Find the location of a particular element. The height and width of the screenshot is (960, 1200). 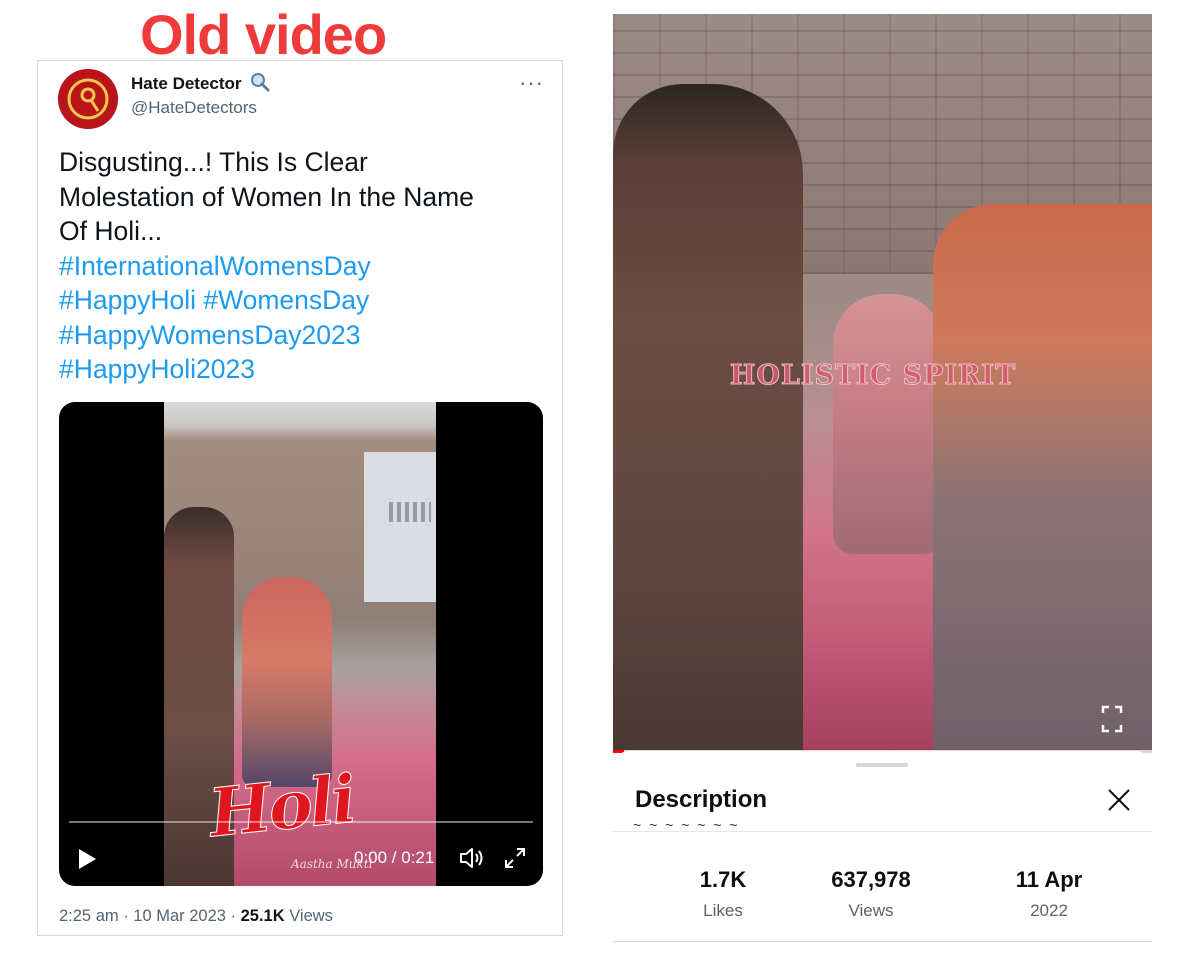

video-progress-bar is located at coordinates (301, 822).